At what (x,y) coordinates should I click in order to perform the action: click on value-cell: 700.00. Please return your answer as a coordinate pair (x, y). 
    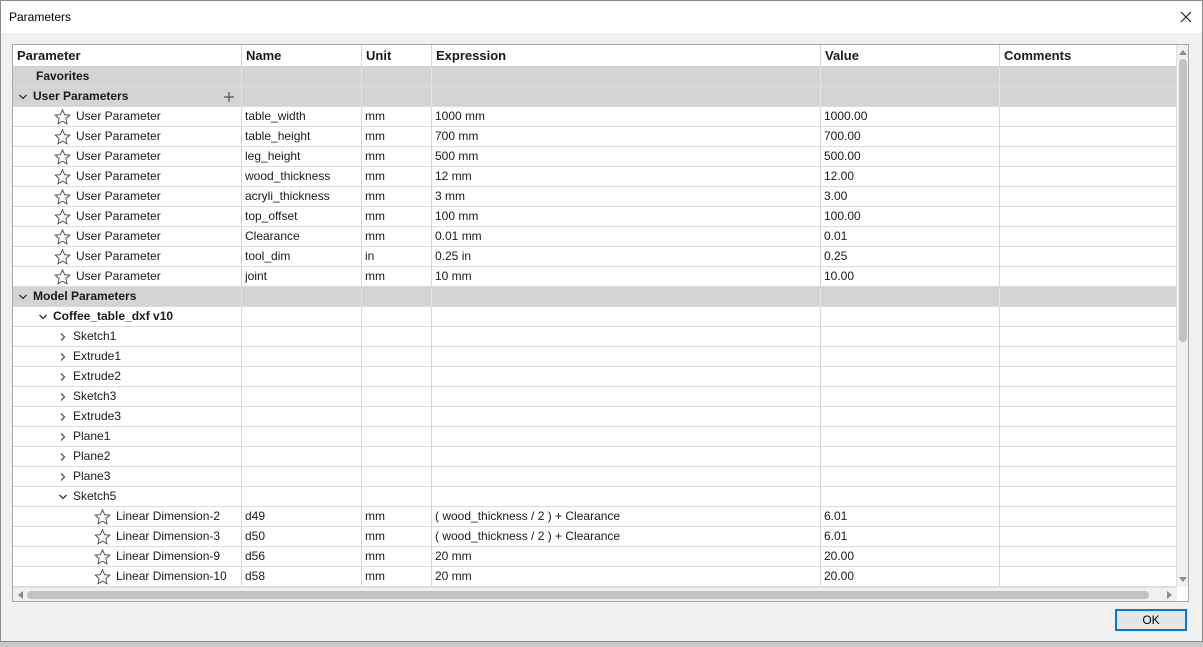
    Looking at the image, I should click on (910, 137).